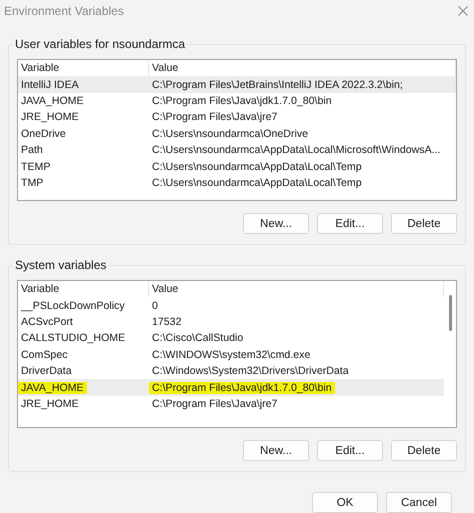 This screenshot has height=513, width=474. I want to click on value-cell-text: C:\WINDOWS\system32\cmd.exe, so click(231, 354).